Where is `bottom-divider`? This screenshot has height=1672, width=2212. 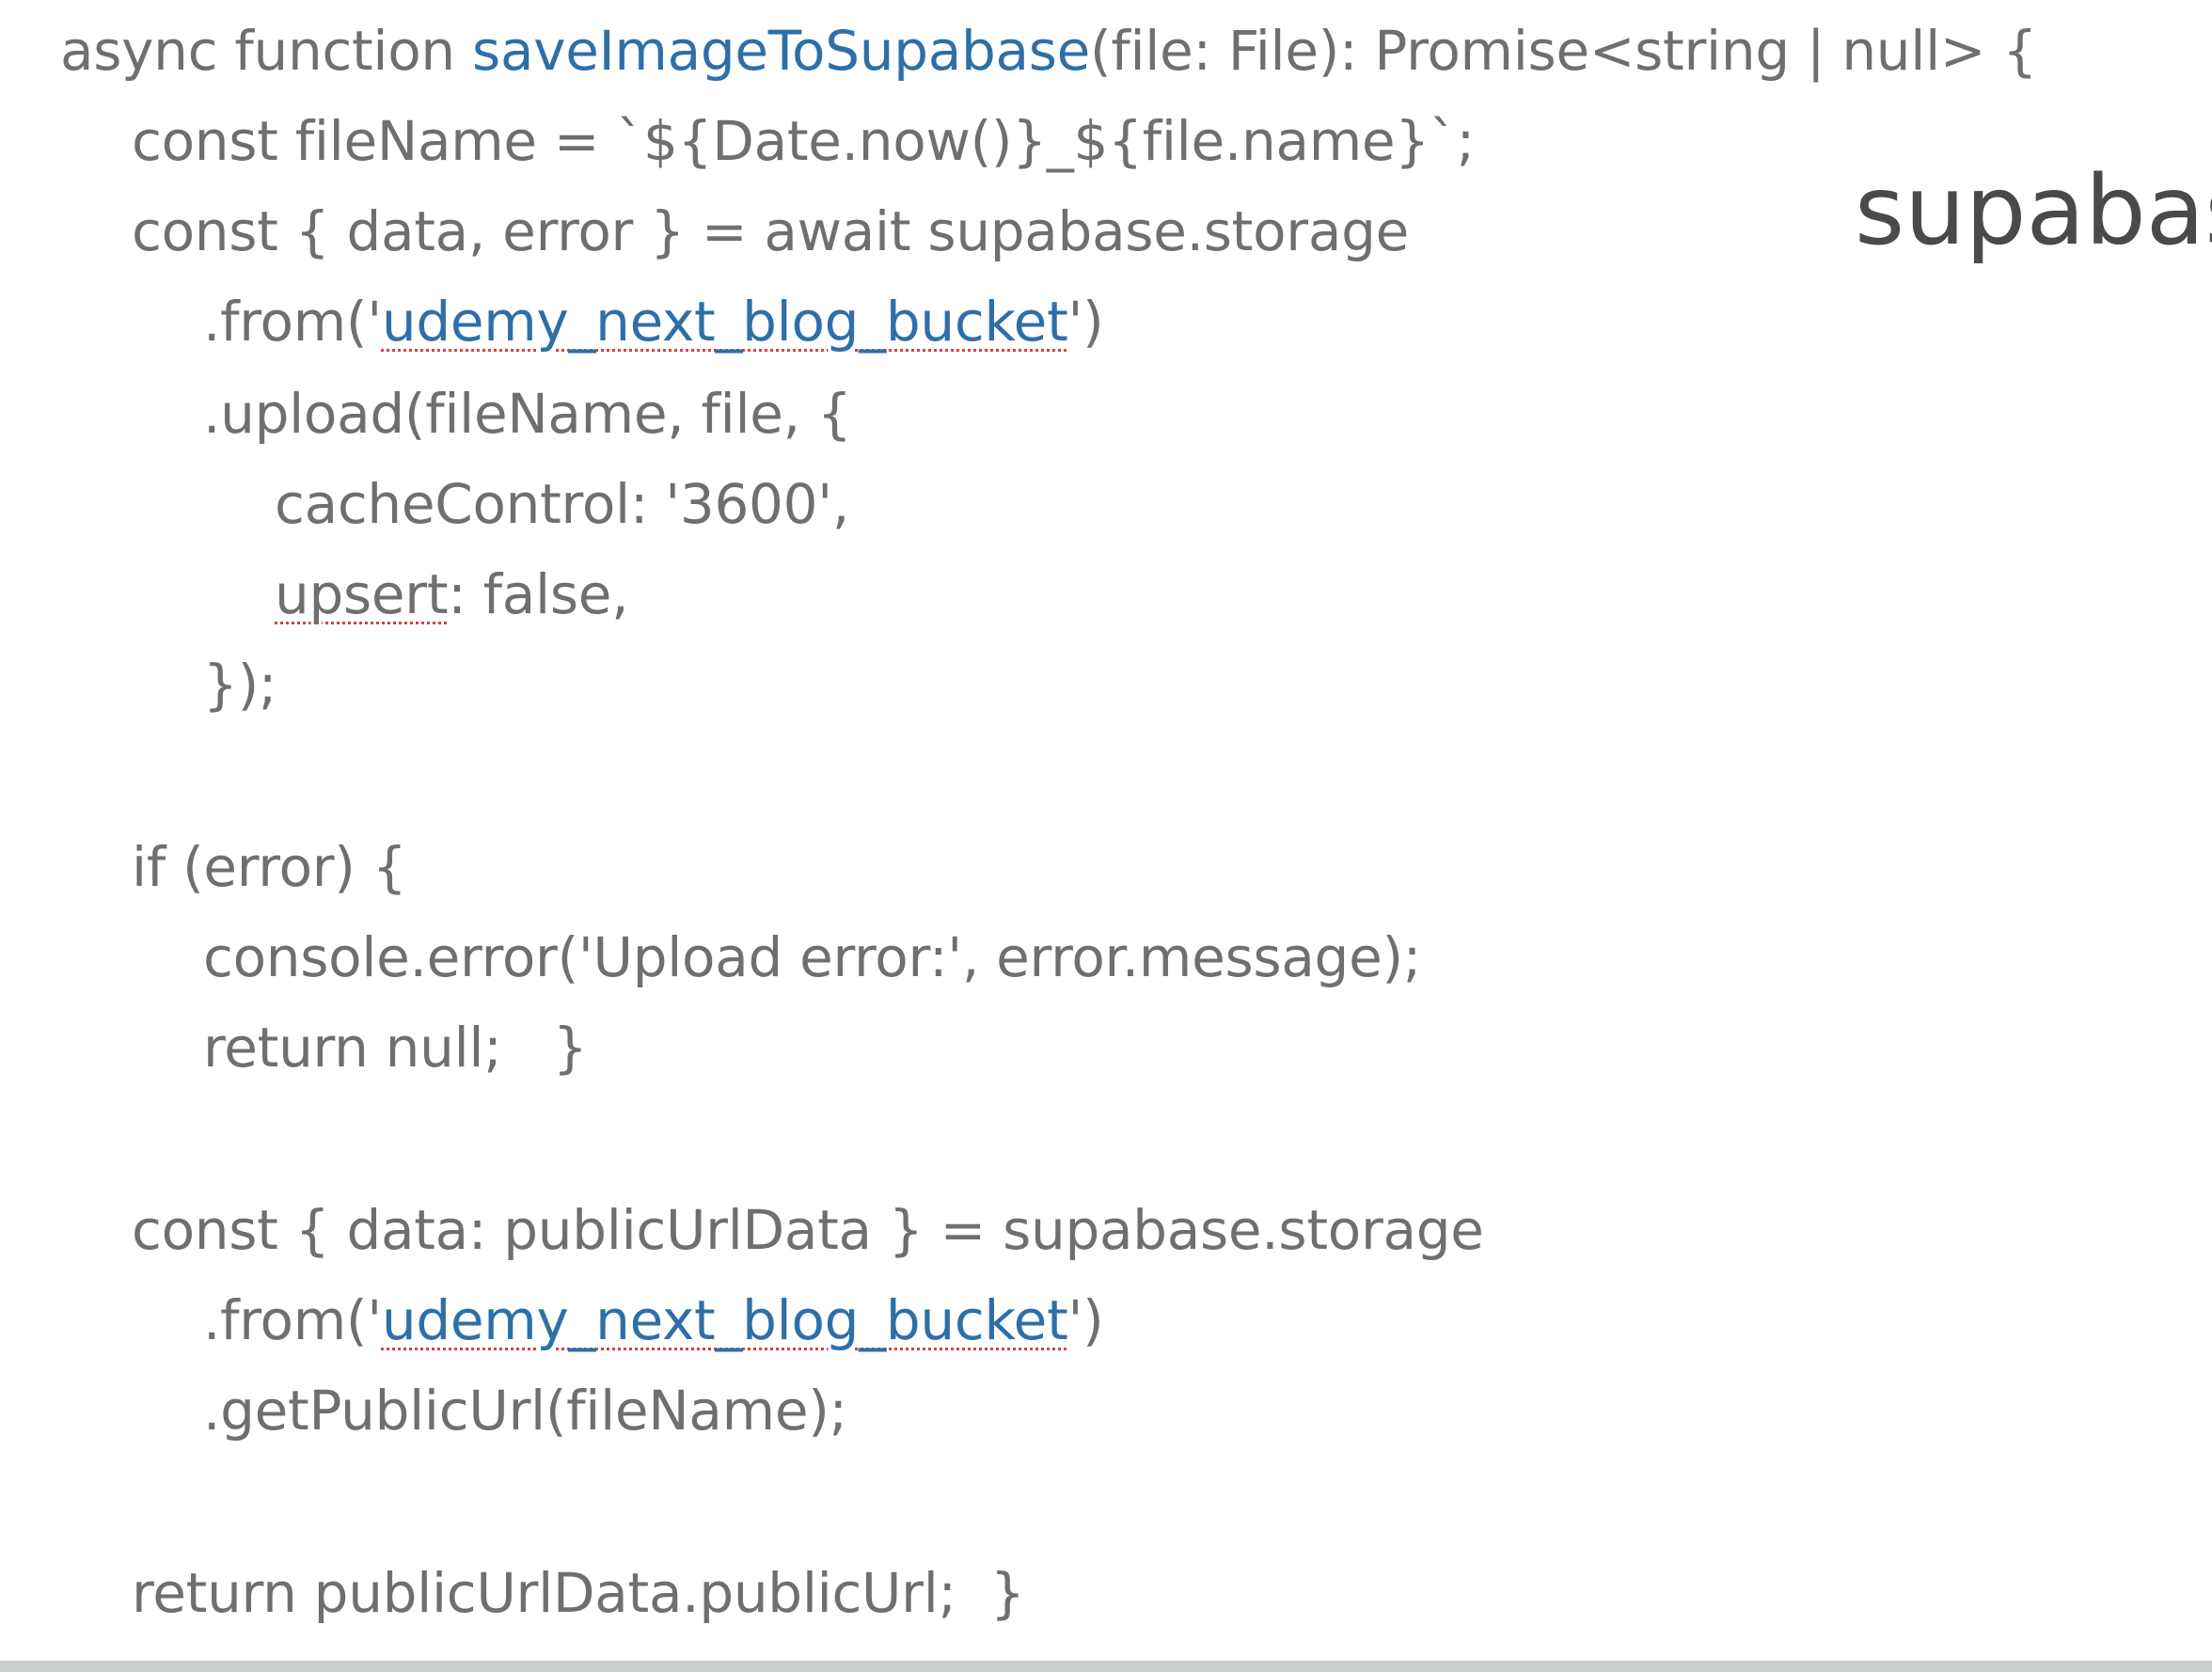 bottom-divider is located at coordinates (1106, 1666).